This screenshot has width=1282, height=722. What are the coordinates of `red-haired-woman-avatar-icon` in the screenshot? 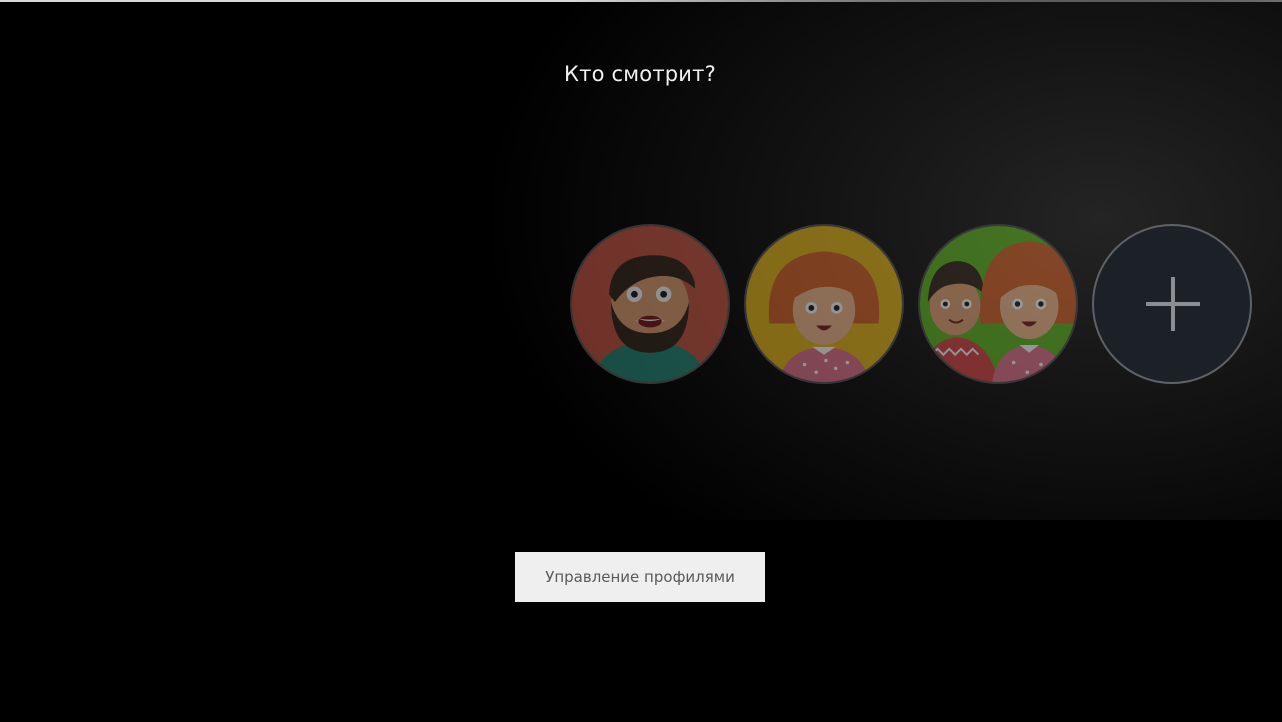 It's located at (824, 304).